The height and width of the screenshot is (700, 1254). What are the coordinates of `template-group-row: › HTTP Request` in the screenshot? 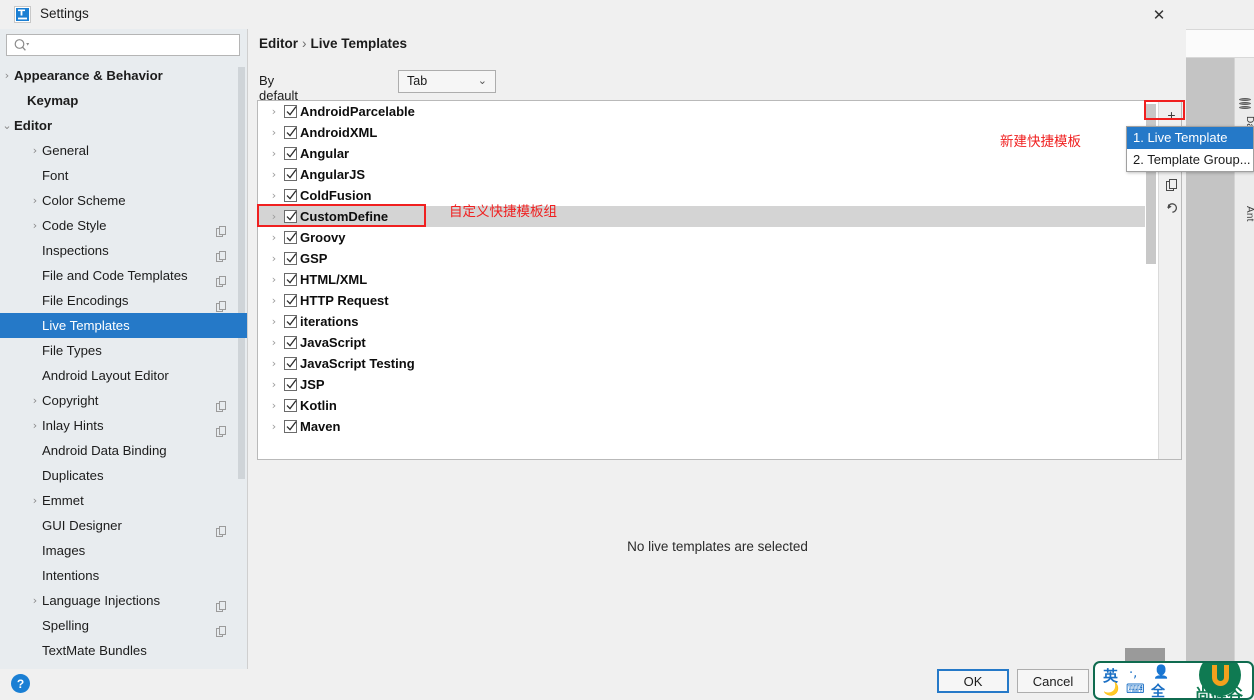 It's located at (701, 300).